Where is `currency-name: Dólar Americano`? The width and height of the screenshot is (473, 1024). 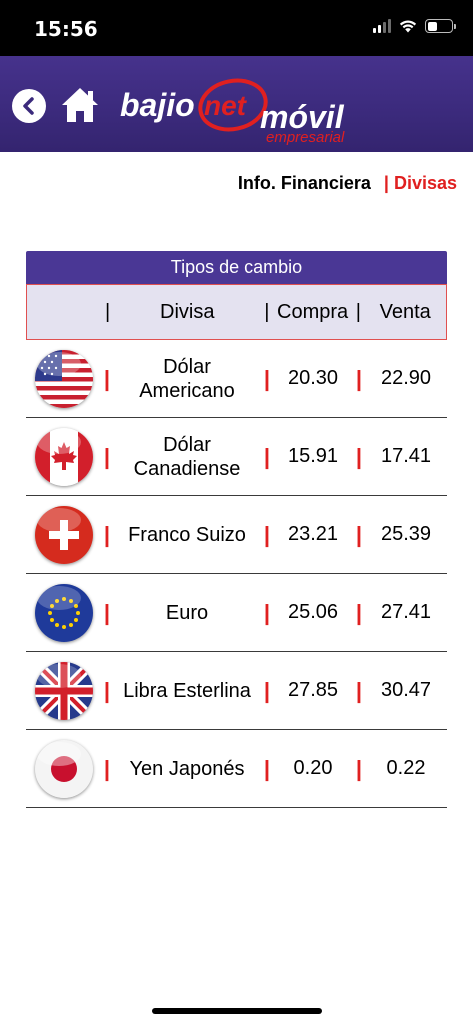
currency-name: Dólar Americano is located at coordinates (187, 378).